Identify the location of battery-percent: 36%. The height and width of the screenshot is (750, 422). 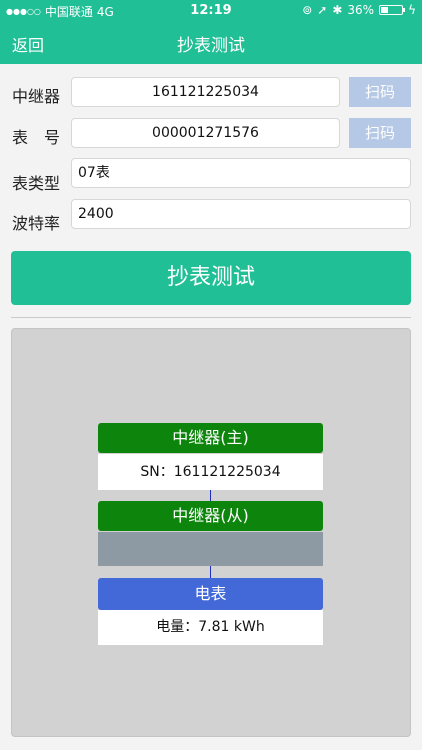
(361, 10).